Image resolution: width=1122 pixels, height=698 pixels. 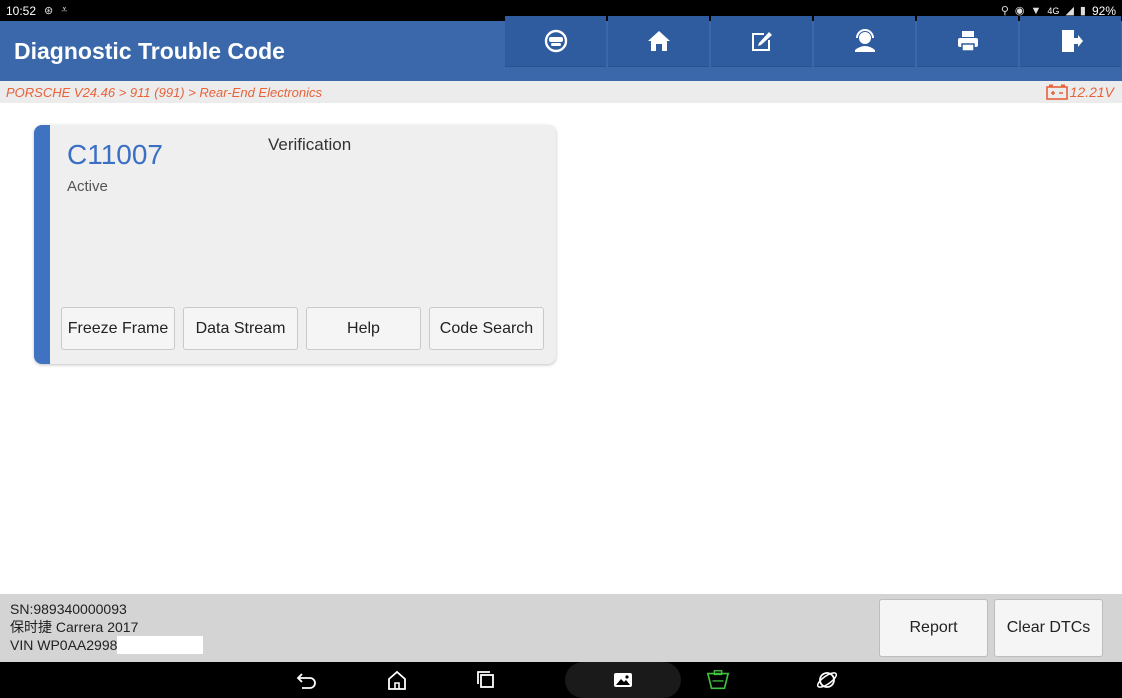 I want to click on back-button, so click(x=307, y=680).